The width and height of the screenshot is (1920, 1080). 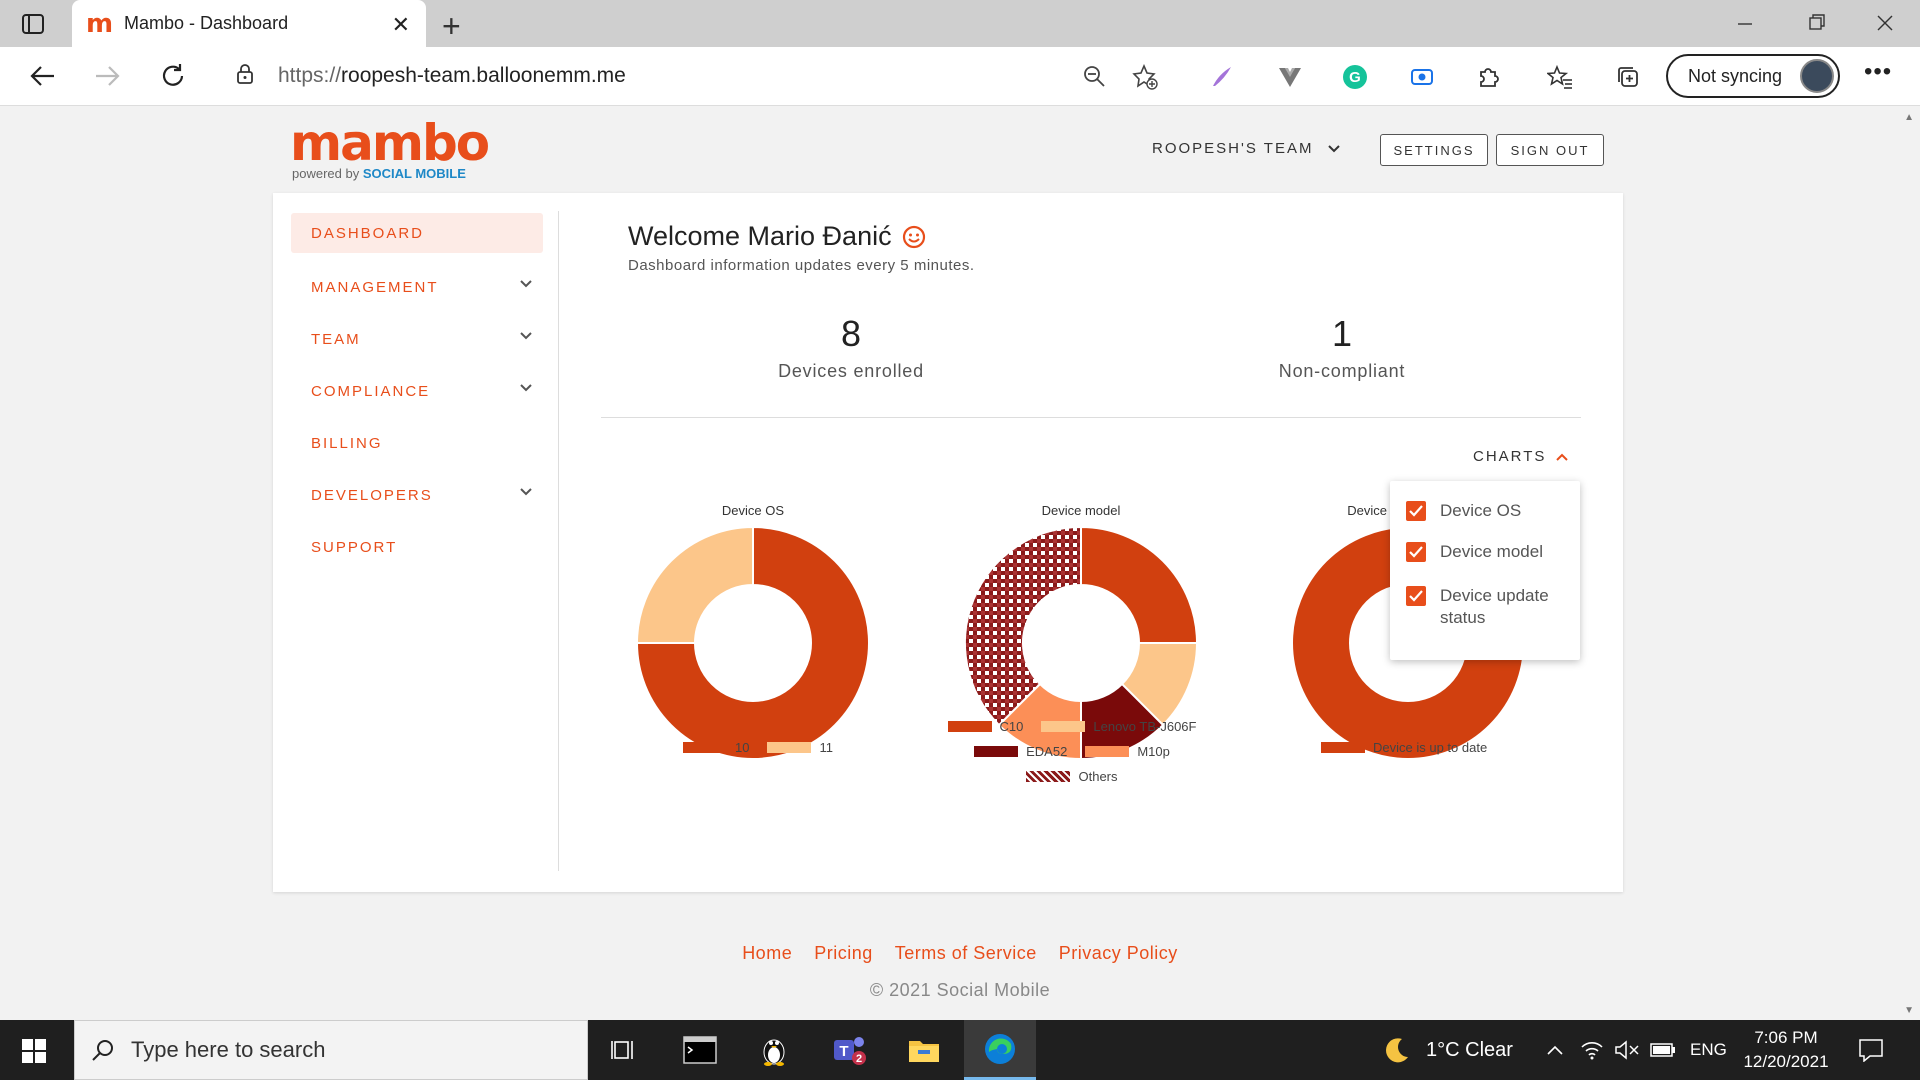 What do you see at coordinates (1708, 1050) in the screenshot?
I see `language-indicator: ENG` at bounding box center [1708, 1050].